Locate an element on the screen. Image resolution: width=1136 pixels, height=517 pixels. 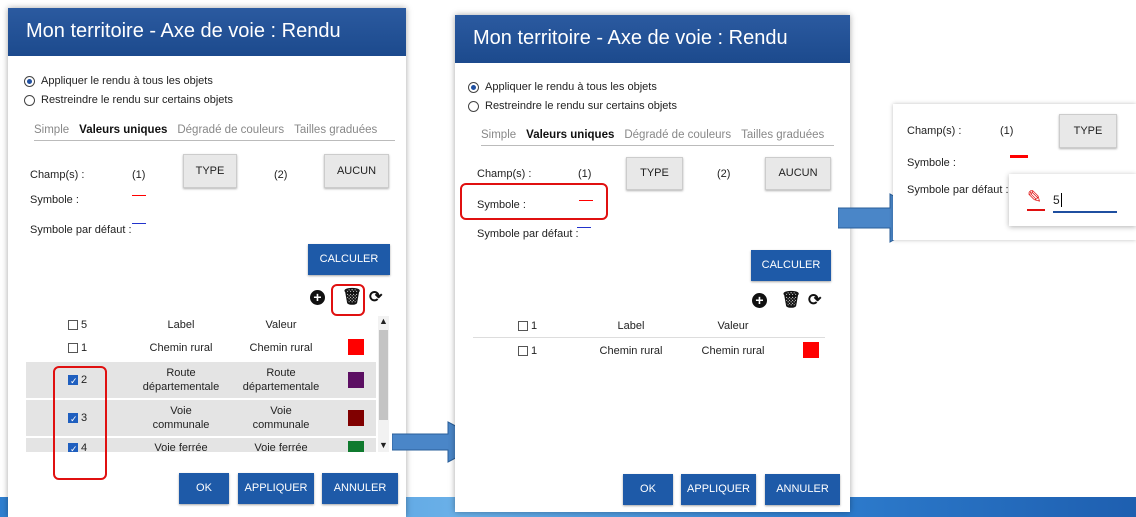
table-header: 1 Label Valeur is located at coordinates (649, 329).